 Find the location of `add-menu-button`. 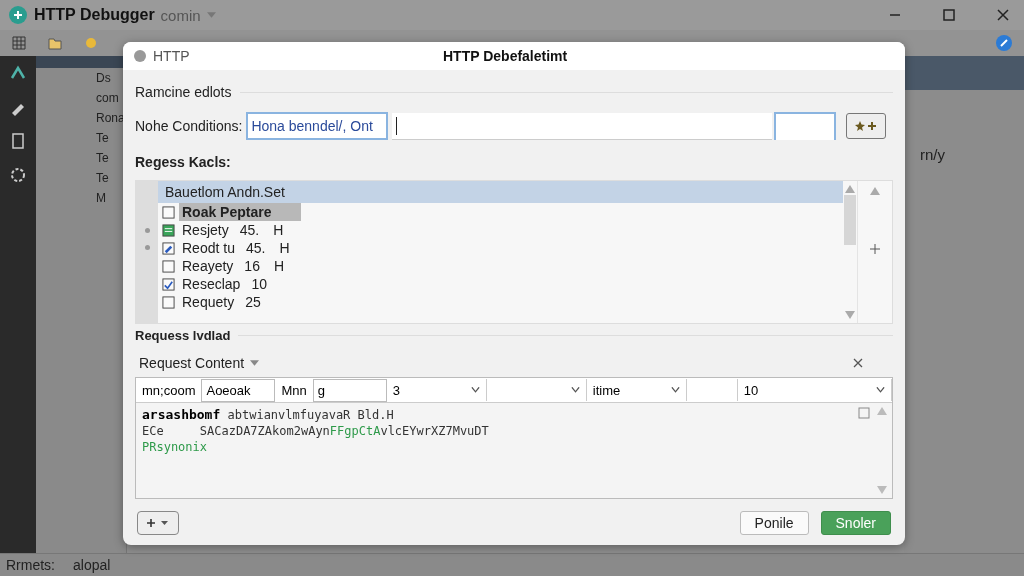

add-menu-button is located at coordinates (158, 523).